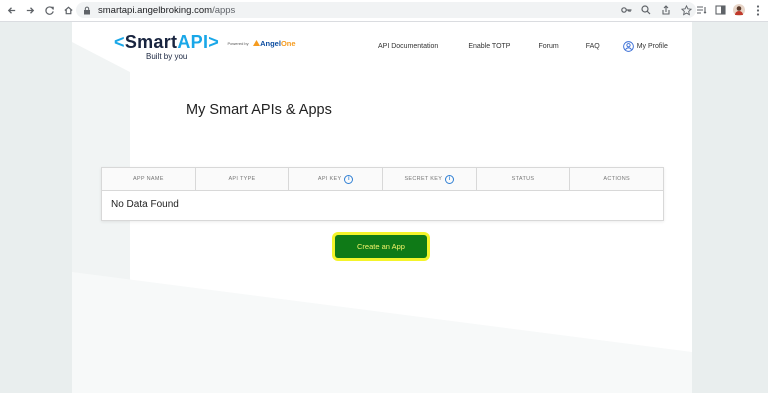 This screenshot has height=393, width=768. What do you see at coordinates (524, 179) in the screenshot?
I see `column-header-status: STATUS` at bounding box center [524, 179].